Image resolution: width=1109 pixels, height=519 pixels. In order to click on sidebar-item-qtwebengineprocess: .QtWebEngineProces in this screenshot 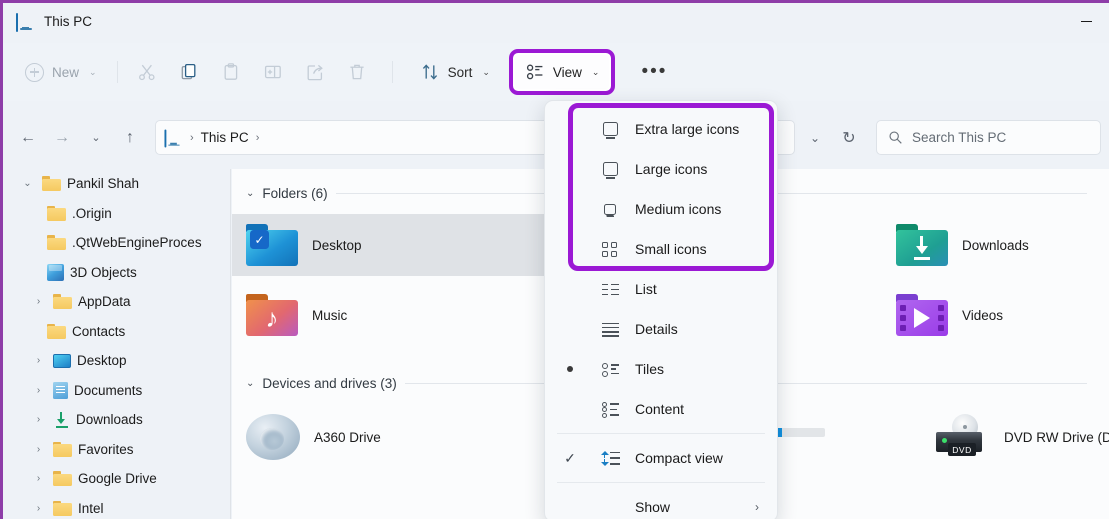, I will do `click(117, 243)`.